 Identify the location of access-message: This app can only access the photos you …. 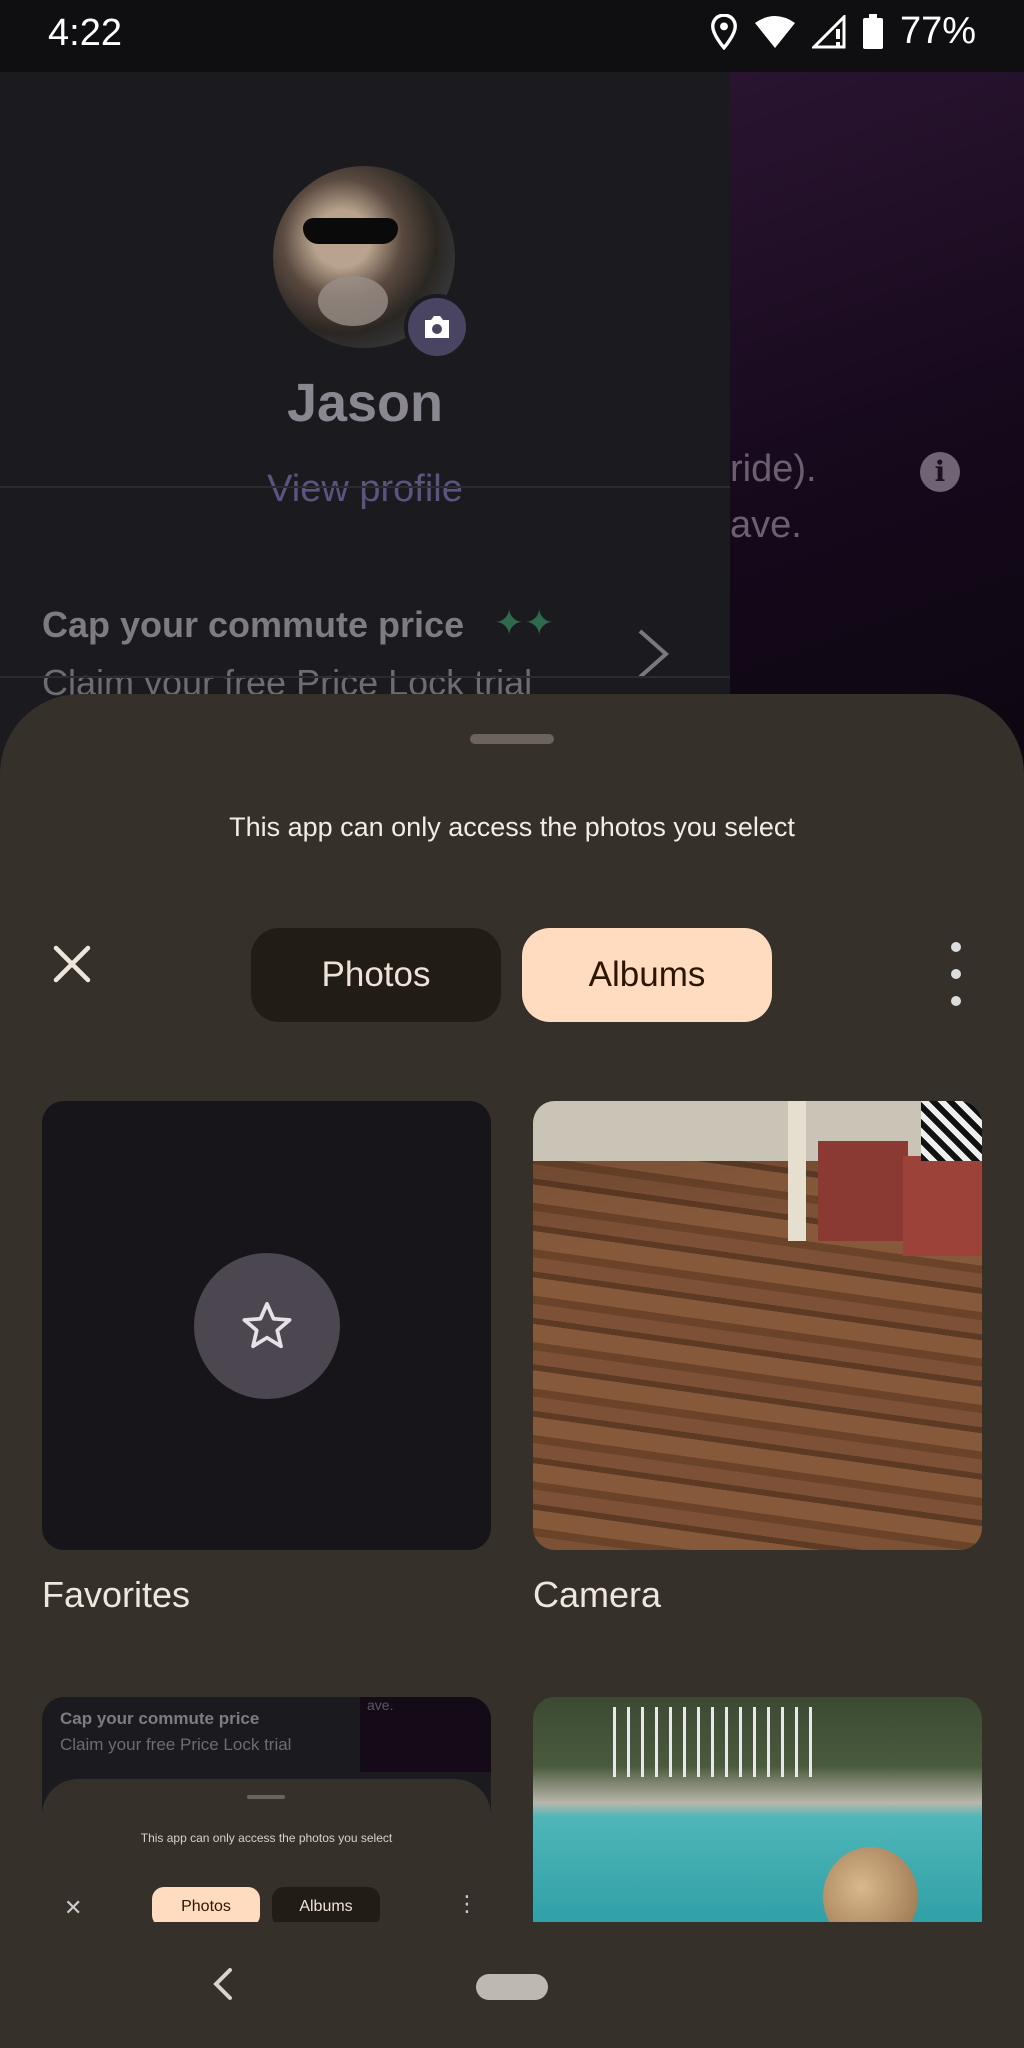
(512, 827).